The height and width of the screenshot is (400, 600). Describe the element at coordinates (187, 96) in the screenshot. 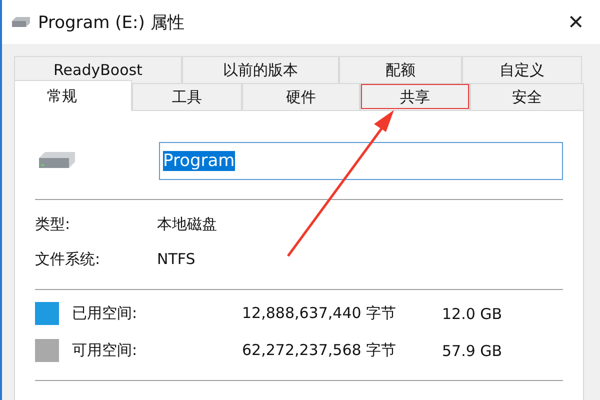

I see `tab: 工具` at that location.